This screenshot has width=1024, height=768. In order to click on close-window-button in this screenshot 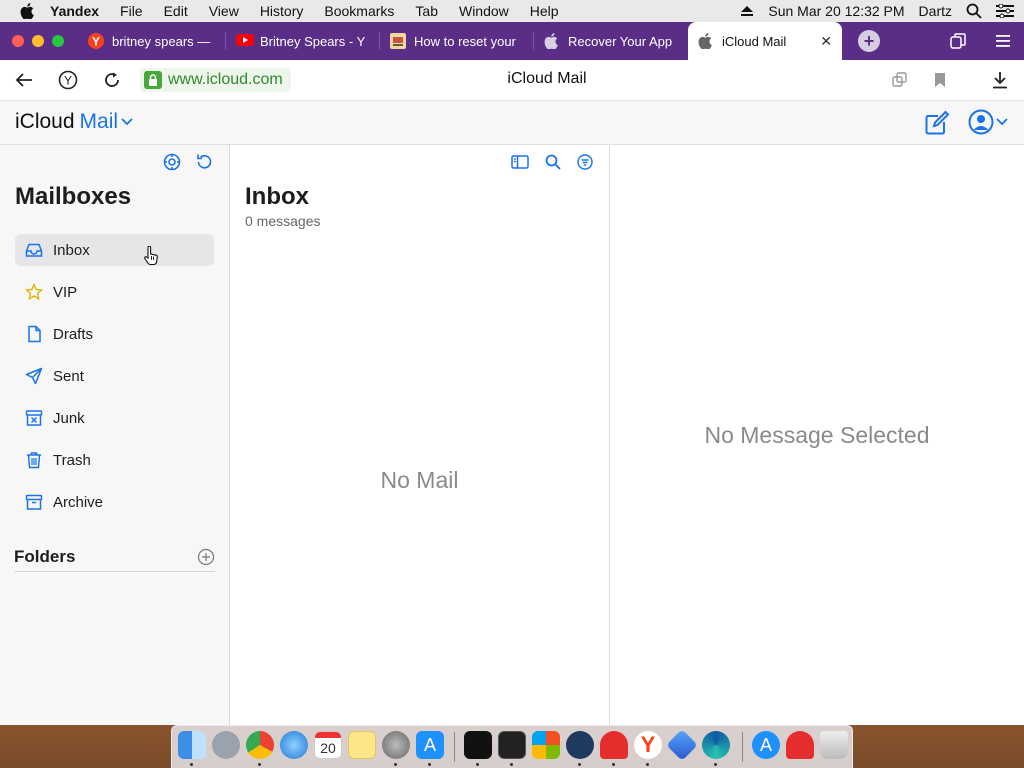, I will do `click(18, 41)`.